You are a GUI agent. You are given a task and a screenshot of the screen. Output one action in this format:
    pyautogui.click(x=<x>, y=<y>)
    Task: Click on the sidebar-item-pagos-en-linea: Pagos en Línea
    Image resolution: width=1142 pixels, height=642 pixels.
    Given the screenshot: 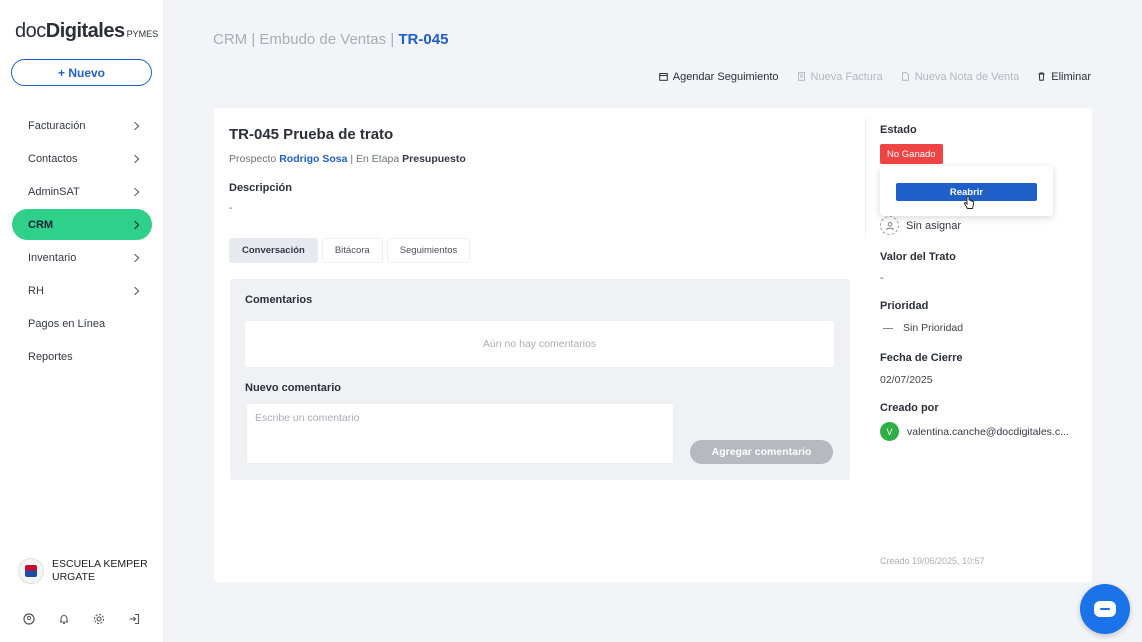 What is the action you would take?
    pyautogui.click(x=82, y=323)
    